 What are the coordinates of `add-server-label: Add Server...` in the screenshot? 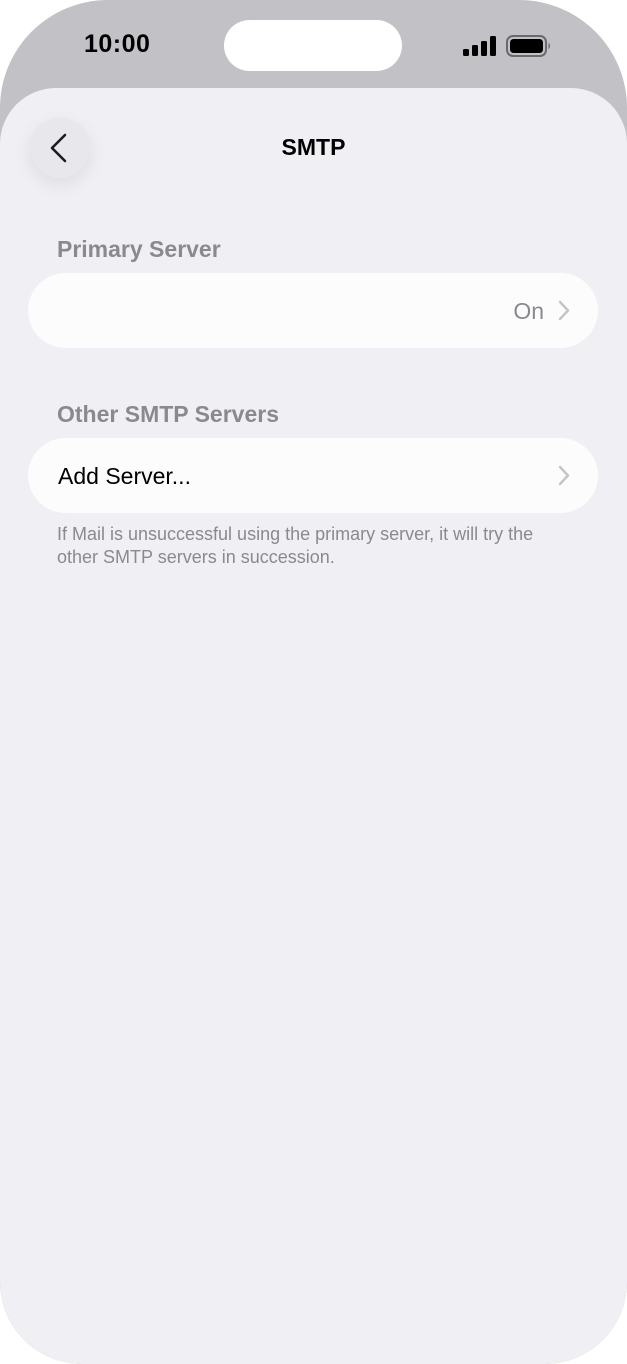 It's located at (124, 476).